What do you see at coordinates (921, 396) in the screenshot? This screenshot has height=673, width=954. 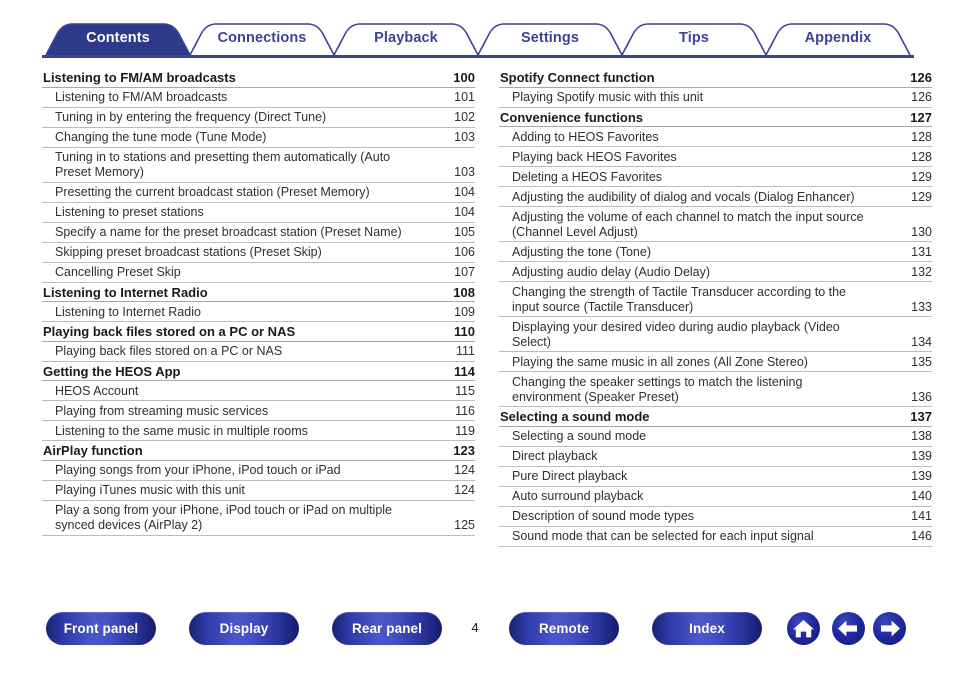 I see `toc-entry-page: 136` at bounding box center [921, 396].